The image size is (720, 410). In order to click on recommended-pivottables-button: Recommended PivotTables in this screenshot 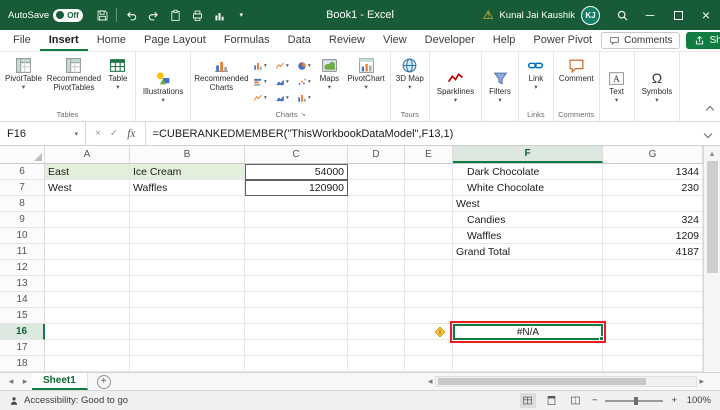, I will do `click(74, 73)`.